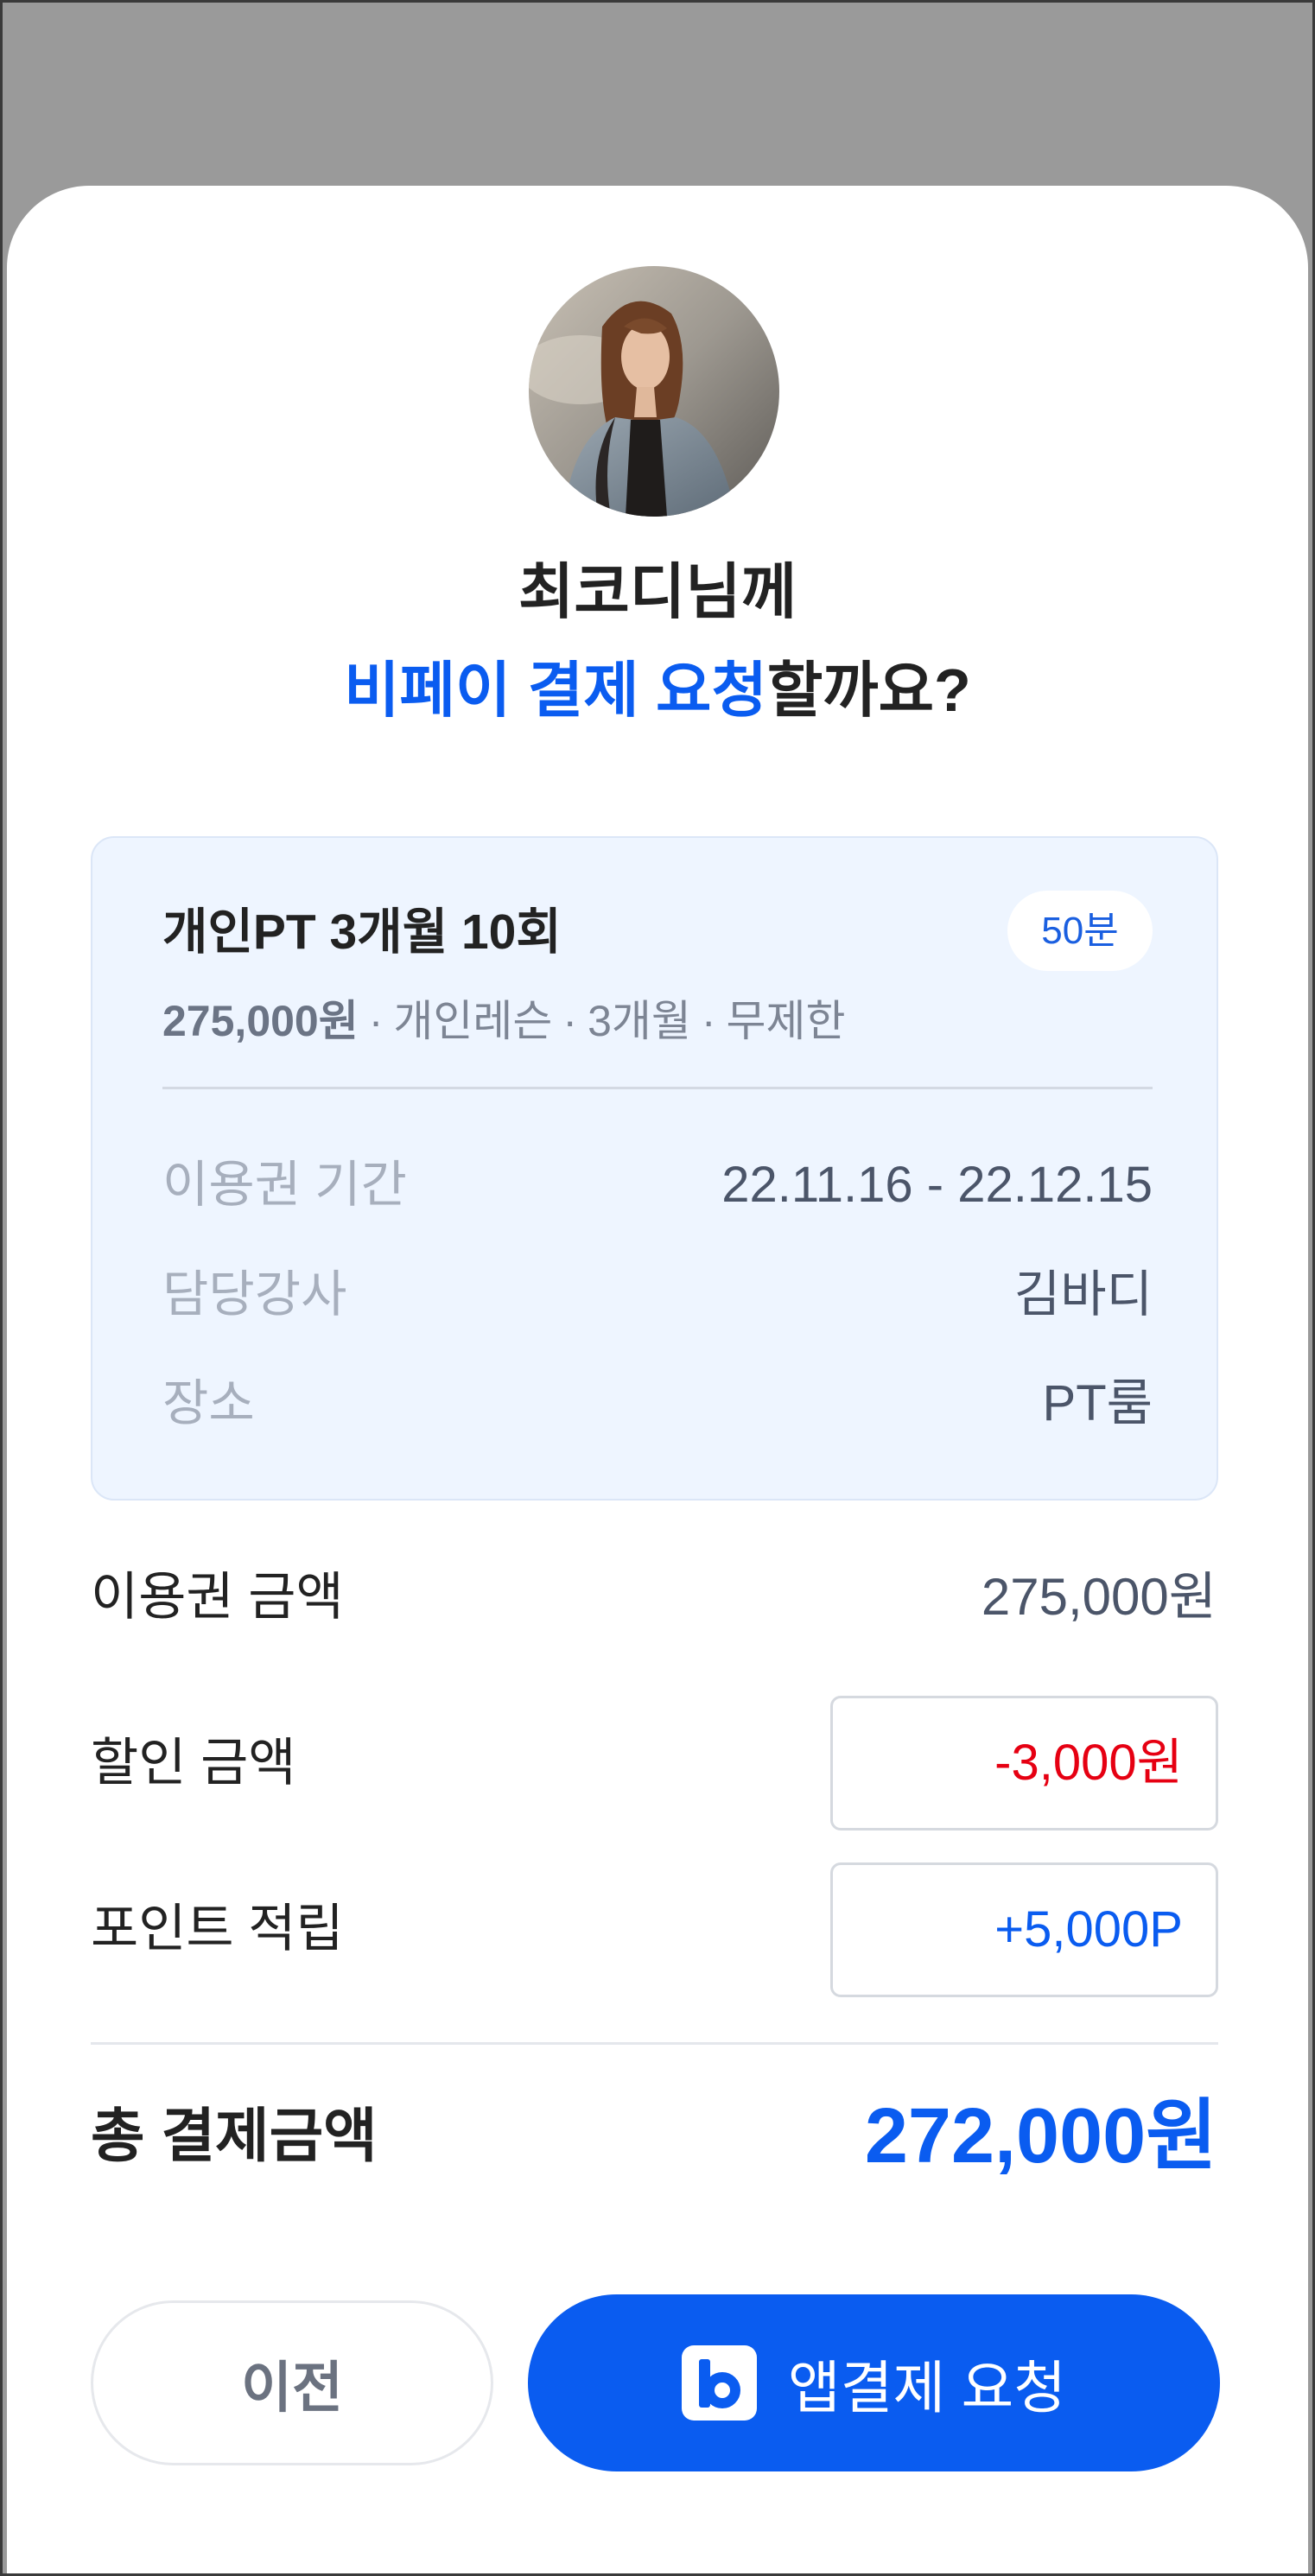  Describe the element at coordinates (284, 1185) in the screenshot. I see `detail-label: 이용권 기간` at that location.